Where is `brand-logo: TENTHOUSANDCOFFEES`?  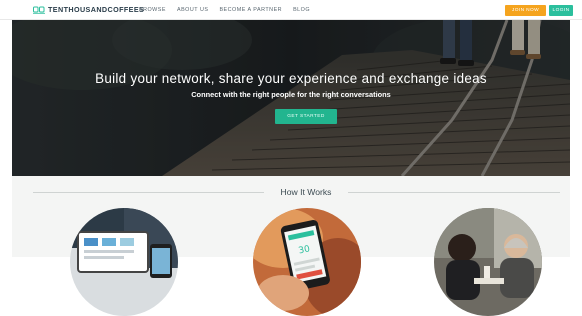
brand-logo: TENTHOUSANDCOFFEES is located at coordinates (88, 10).